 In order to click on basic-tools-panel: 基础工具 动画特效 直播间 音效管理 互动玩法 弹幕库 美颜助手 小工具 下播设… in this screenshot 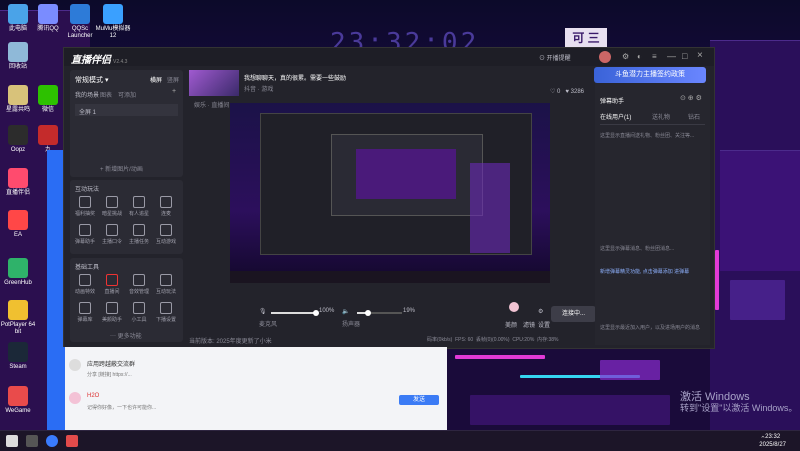, I will do `click(126, 300)`.